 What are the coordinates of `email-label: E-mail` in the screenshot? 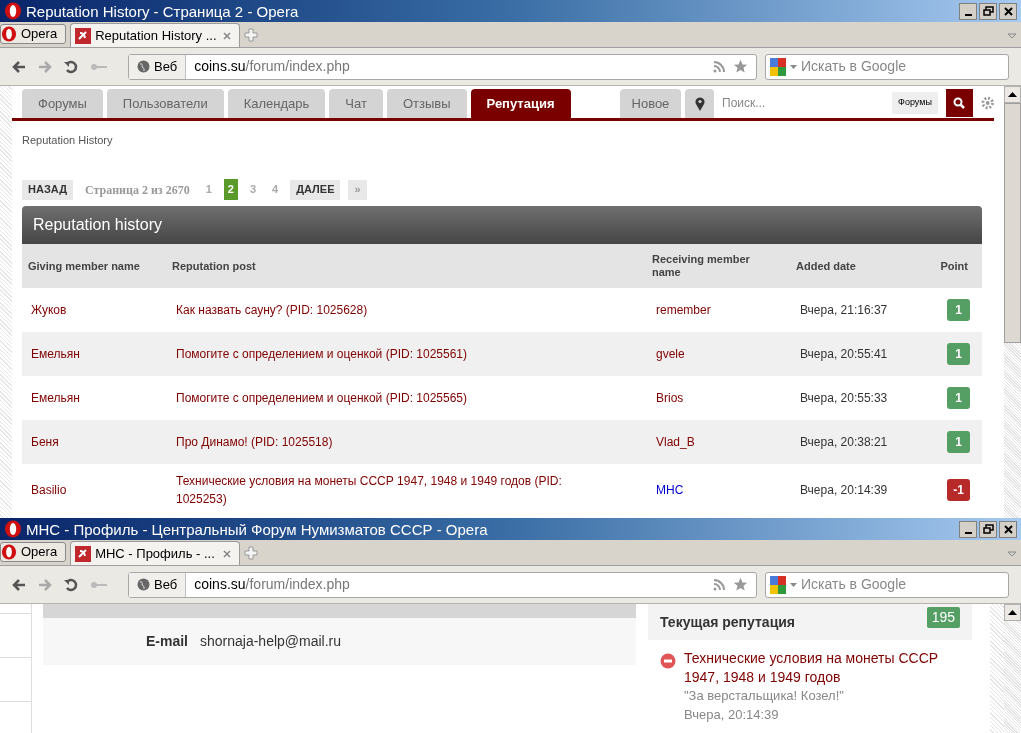 It's located at (166, 641).